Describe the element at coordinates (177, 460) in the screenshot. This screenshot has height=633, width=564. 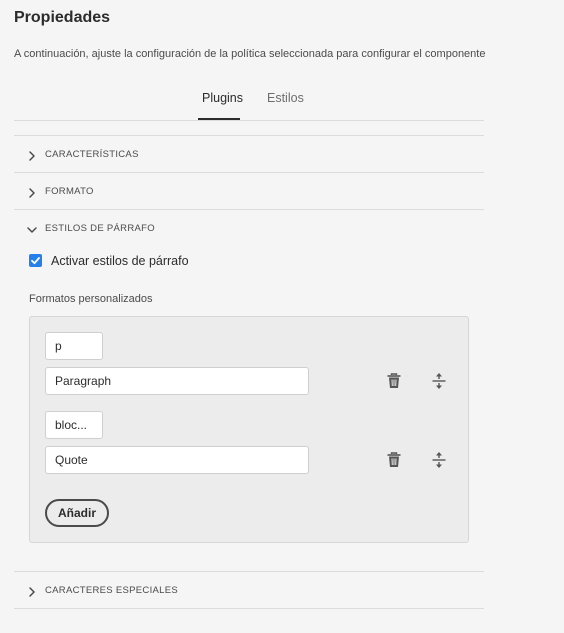
I see `format-description-input: Quote` at that location.